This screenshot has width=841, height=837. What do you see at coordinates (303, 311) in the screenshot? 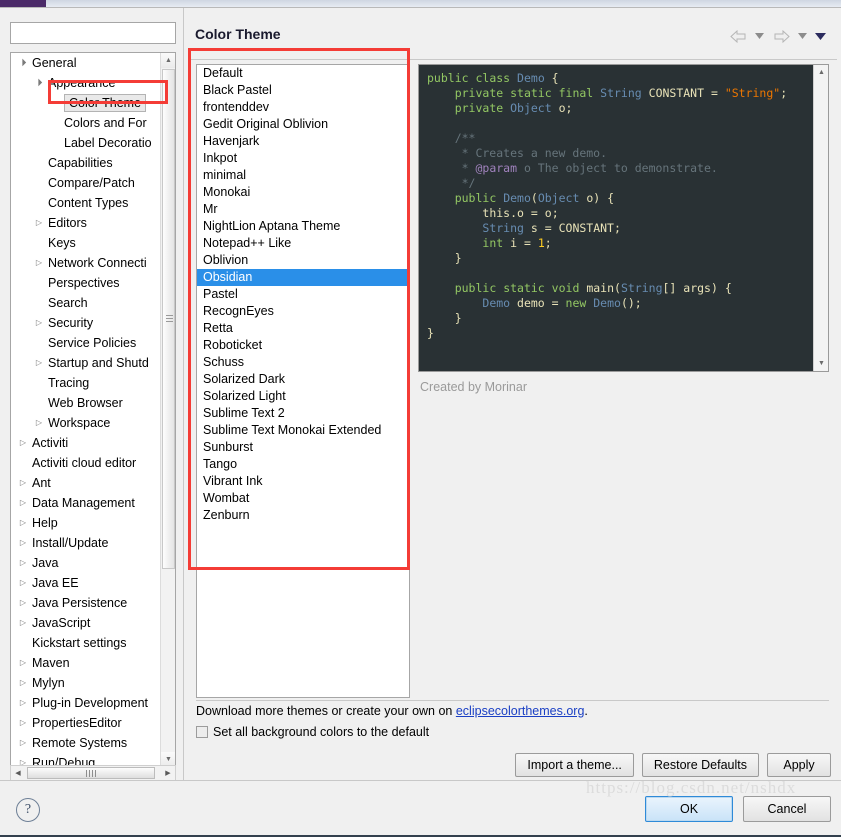
I see `theme-list-item: RecognEyes` at bounding box center [303, 311].